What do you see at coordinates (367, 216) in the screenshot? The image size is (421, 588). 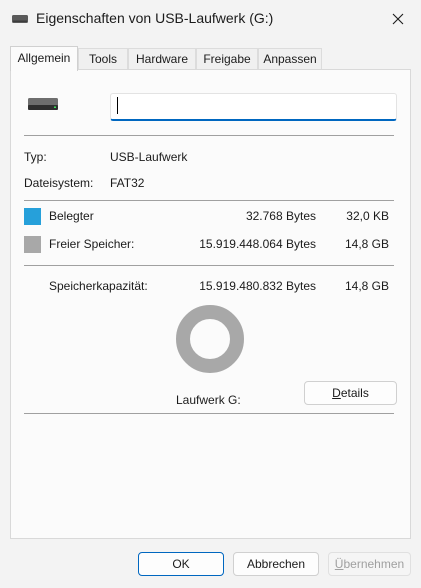 I see `used-space-size: 32,0 KB` at bounding box center [367, 216].